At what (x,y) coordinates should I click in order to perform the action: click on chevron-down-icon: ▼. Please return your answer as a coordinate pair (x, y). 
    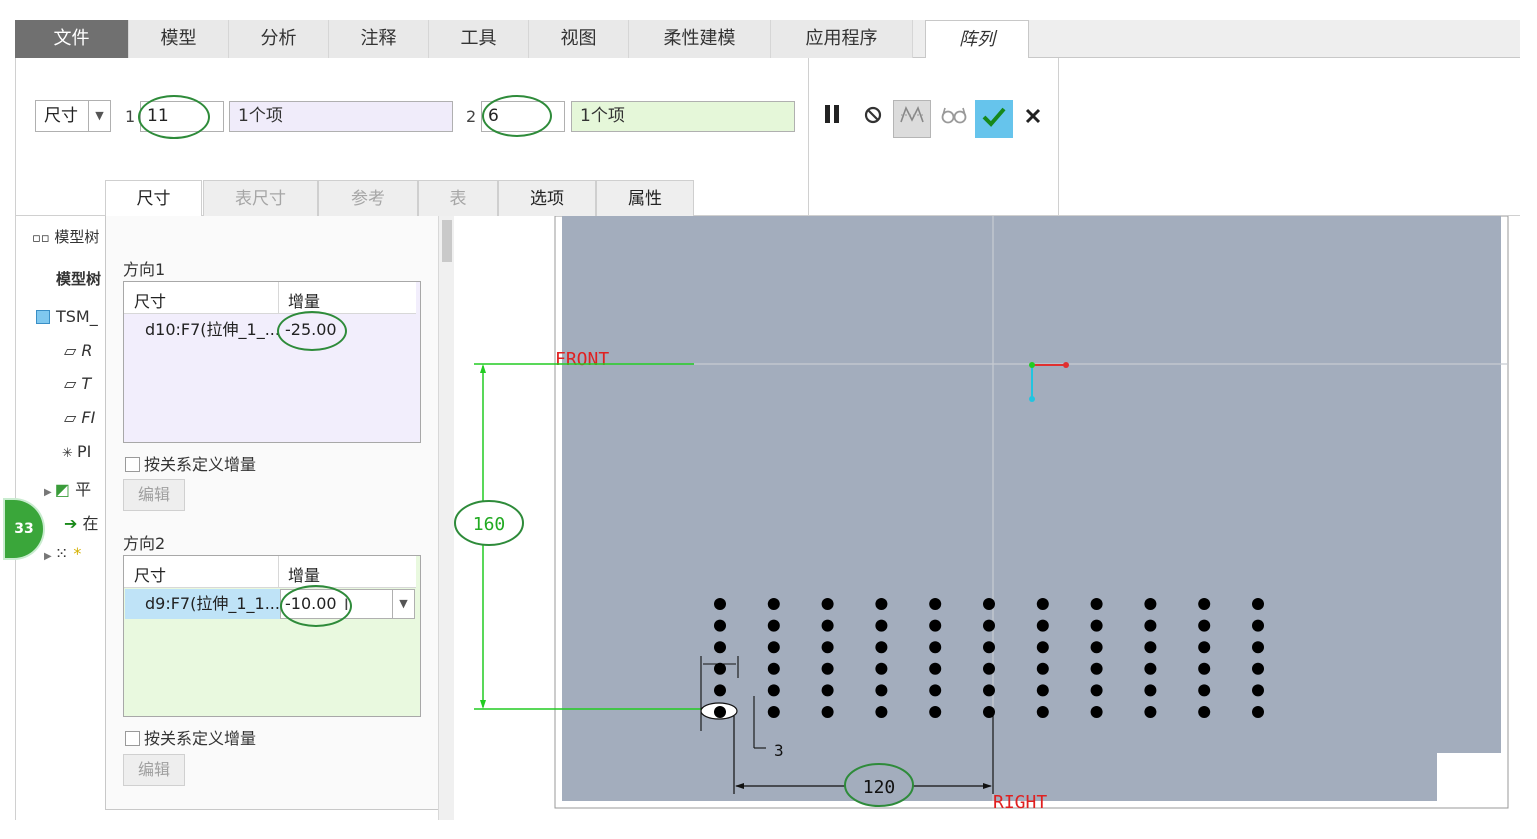
    Looking at the image, I should click on (403, 604).